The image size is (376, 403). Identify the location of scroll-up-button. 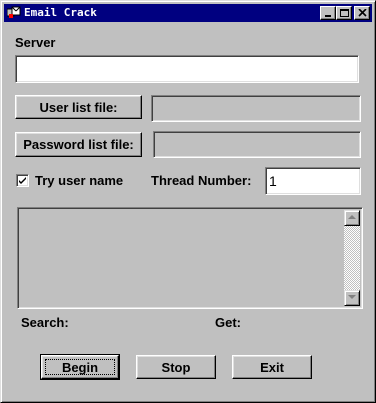
(352, 218).